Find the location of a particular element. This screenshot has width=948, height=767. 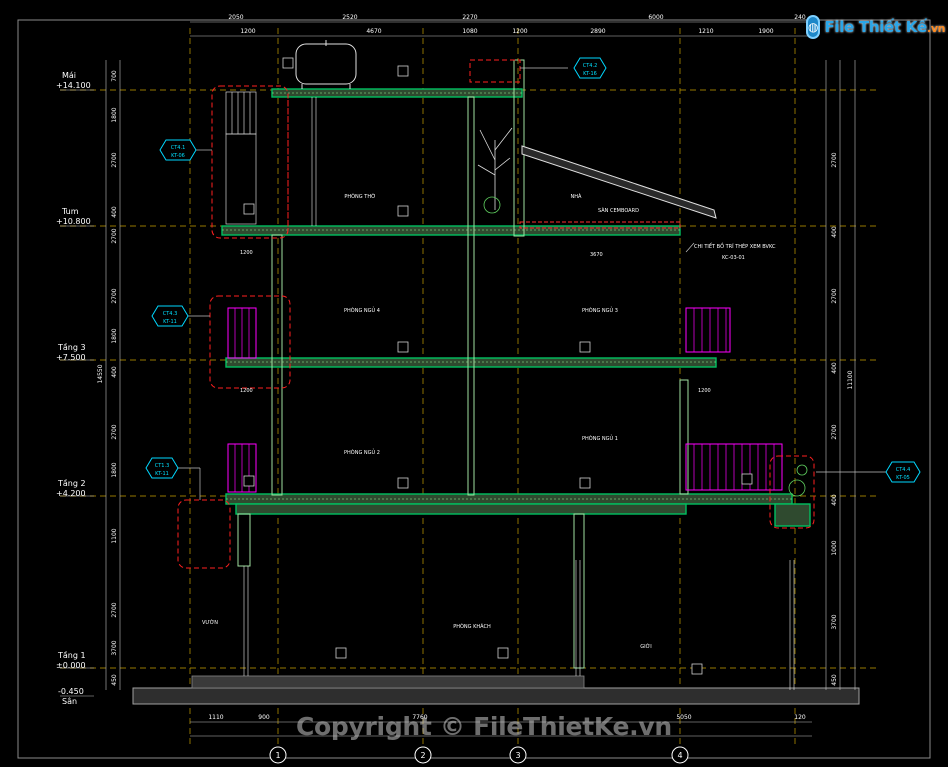

top-detail-0: 1200 is located at coordinates (247, 31).